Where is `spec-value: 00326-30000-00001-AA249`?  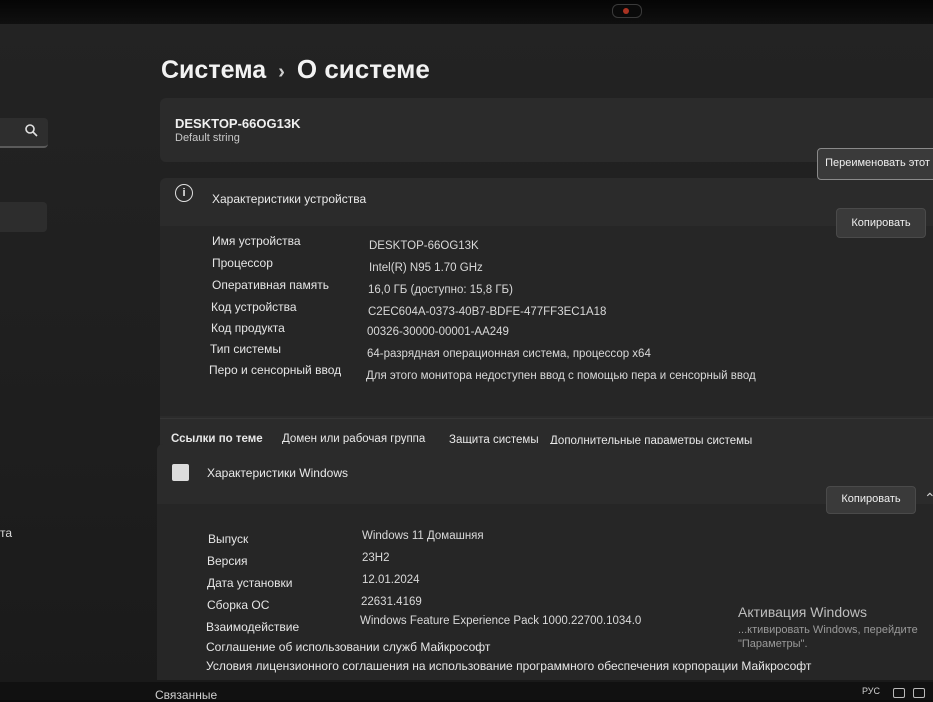 spec-value: 00326-30000-00001-AA249 is located at coordinates (438, 332).